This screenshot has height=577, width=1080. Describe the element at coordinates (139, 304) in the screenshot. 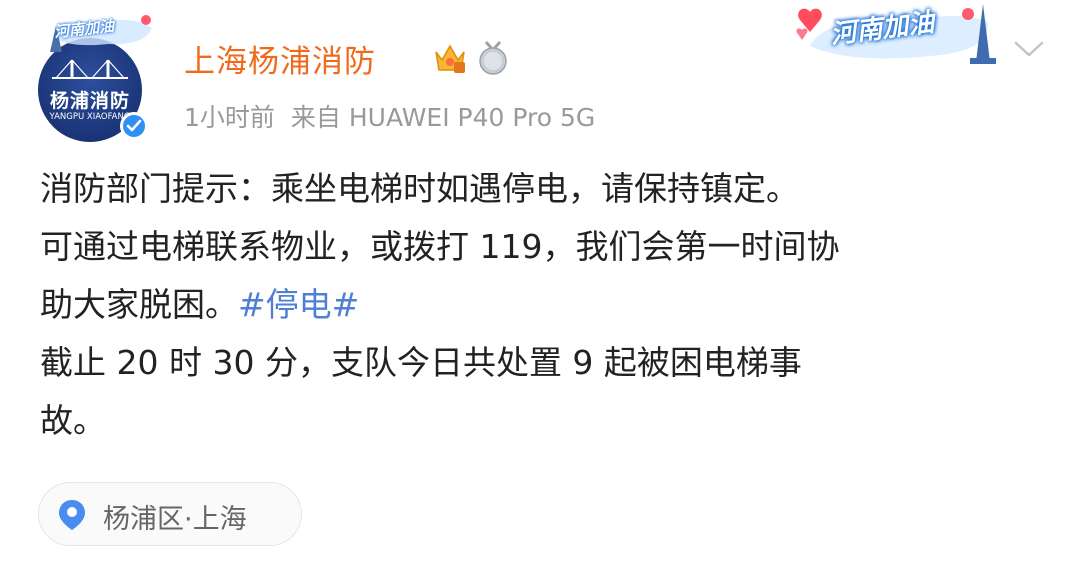

I see `content-text: 助大家脱困。` at that location.